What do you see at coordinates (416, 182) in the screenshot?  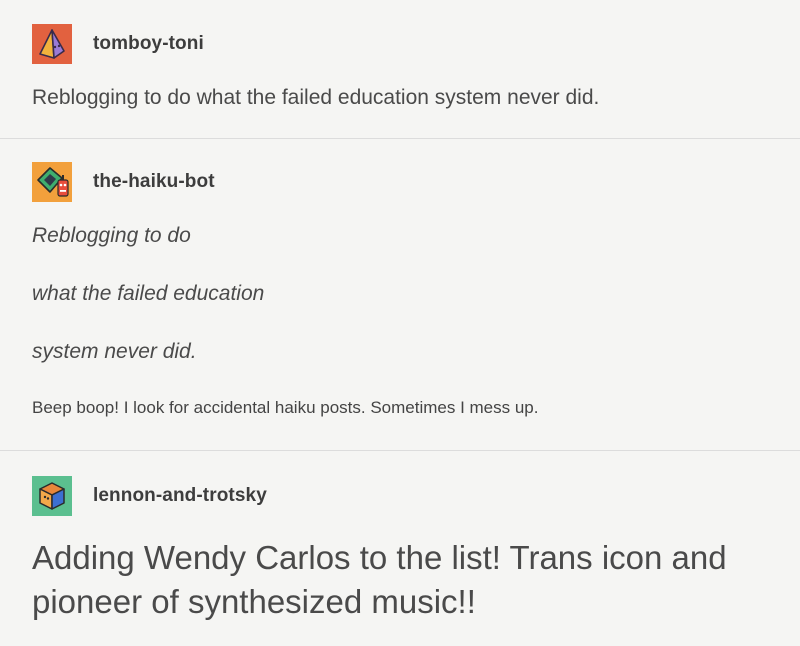 I see `post-header: the-haiku-bot` at bounding box center [416, 182].